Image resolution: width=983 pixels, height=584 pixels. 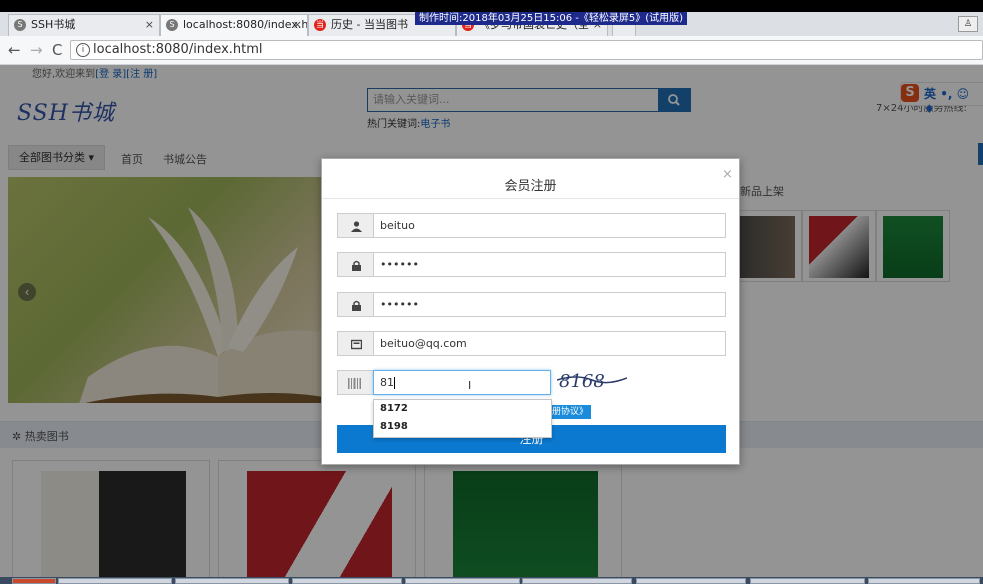 I want to click on barcode-icon, so click(x=354, y=383).